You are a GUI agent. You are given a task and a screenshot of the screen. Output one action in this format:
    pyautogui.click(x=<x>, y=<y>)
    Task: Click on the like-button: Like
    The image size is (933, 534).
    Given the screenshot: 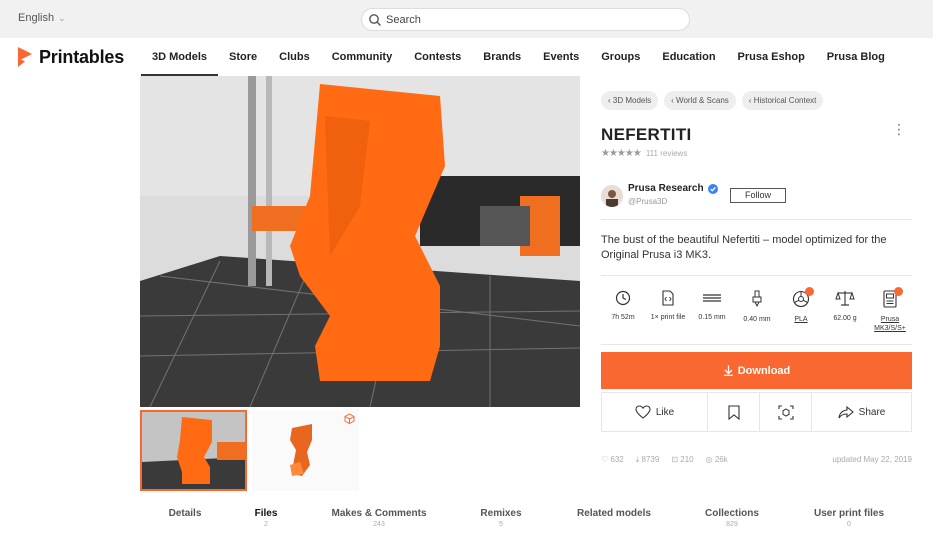 What is the action you would take?
    pyautogui.click(x=655, y=412)
    